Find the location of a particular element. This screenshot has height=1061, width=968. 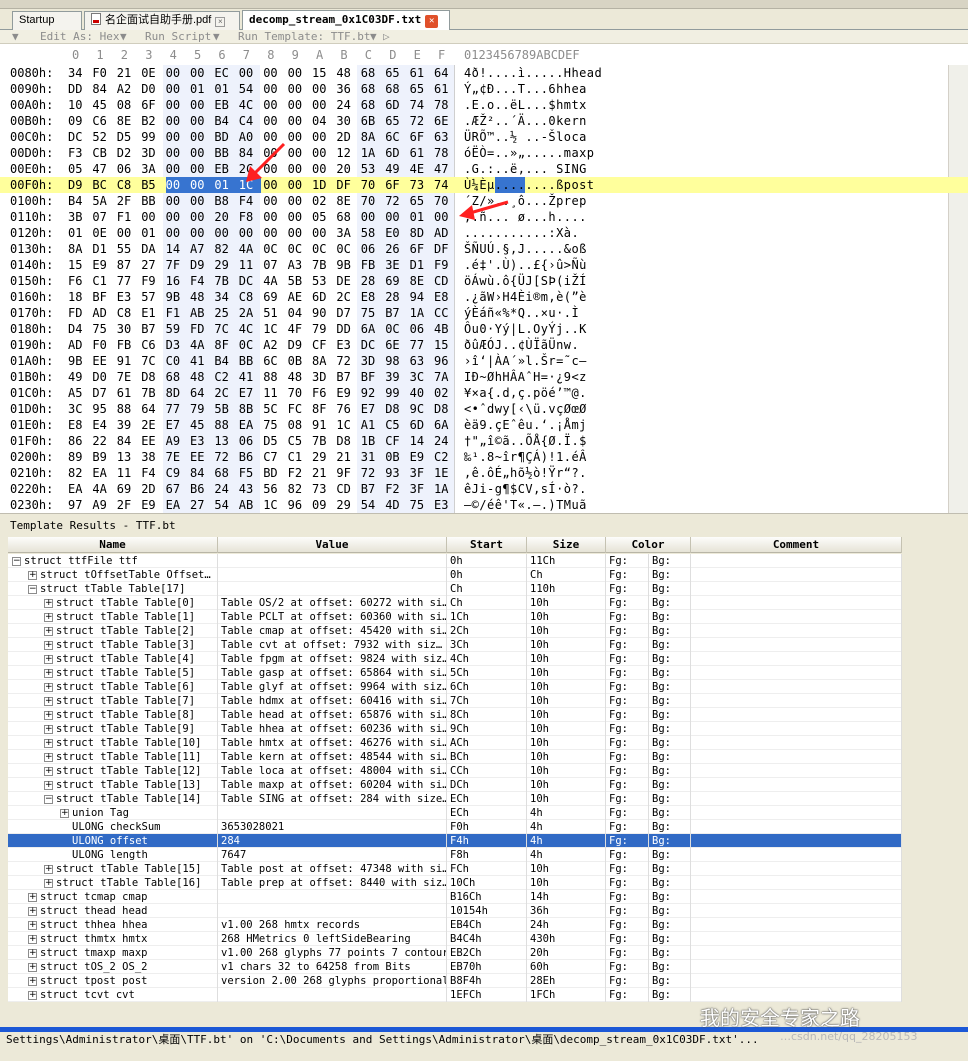

hex-byte: 84 is located at coordinates (250, 153).